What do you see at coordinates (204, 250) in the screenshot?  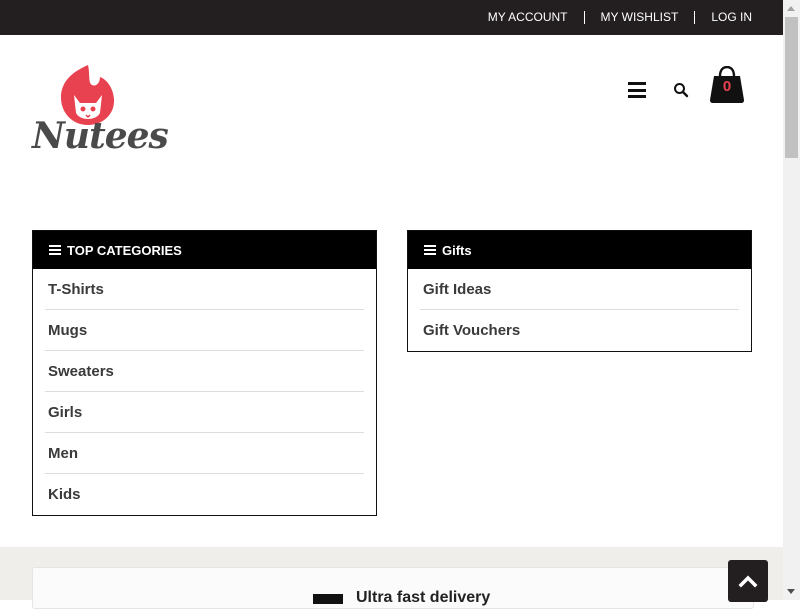 I see `top-categories-header: TOP CATEGORIES` at bounding box center [204, 250].